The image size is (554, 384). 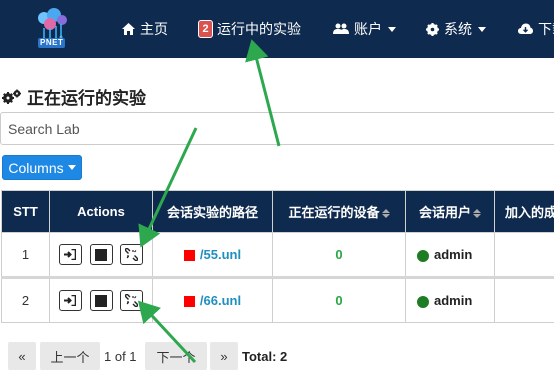 I want to click on header-stt: STT, so click(x=25, y=211).